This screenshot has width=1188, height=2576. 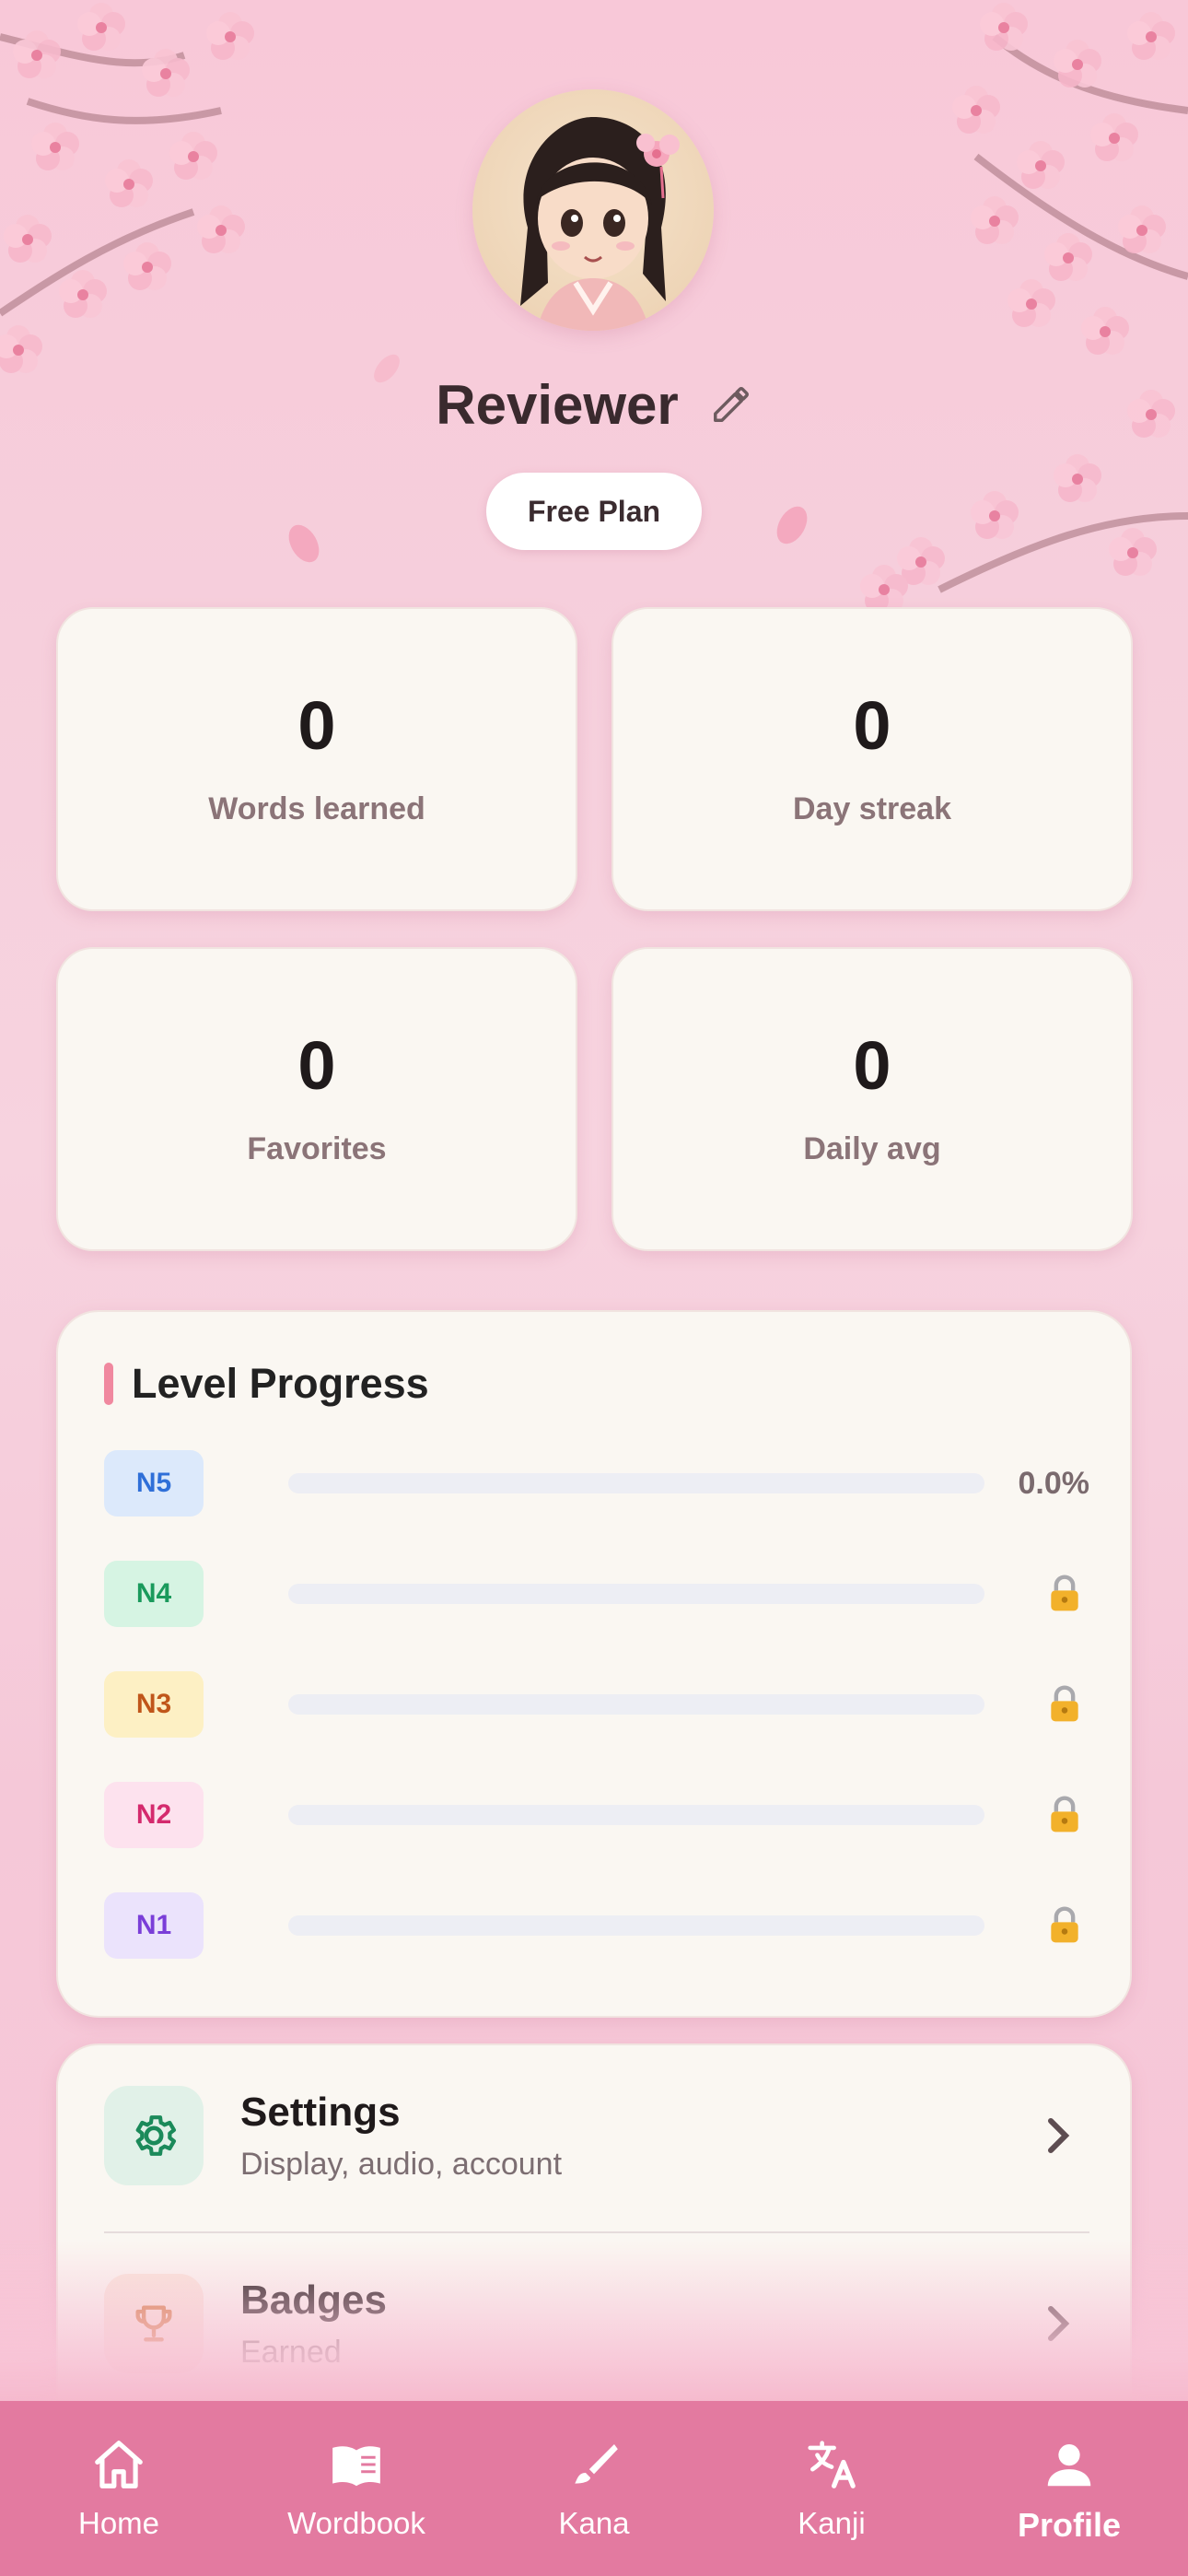 I want to click on avatar-illustration, so click(x=600, y=224).